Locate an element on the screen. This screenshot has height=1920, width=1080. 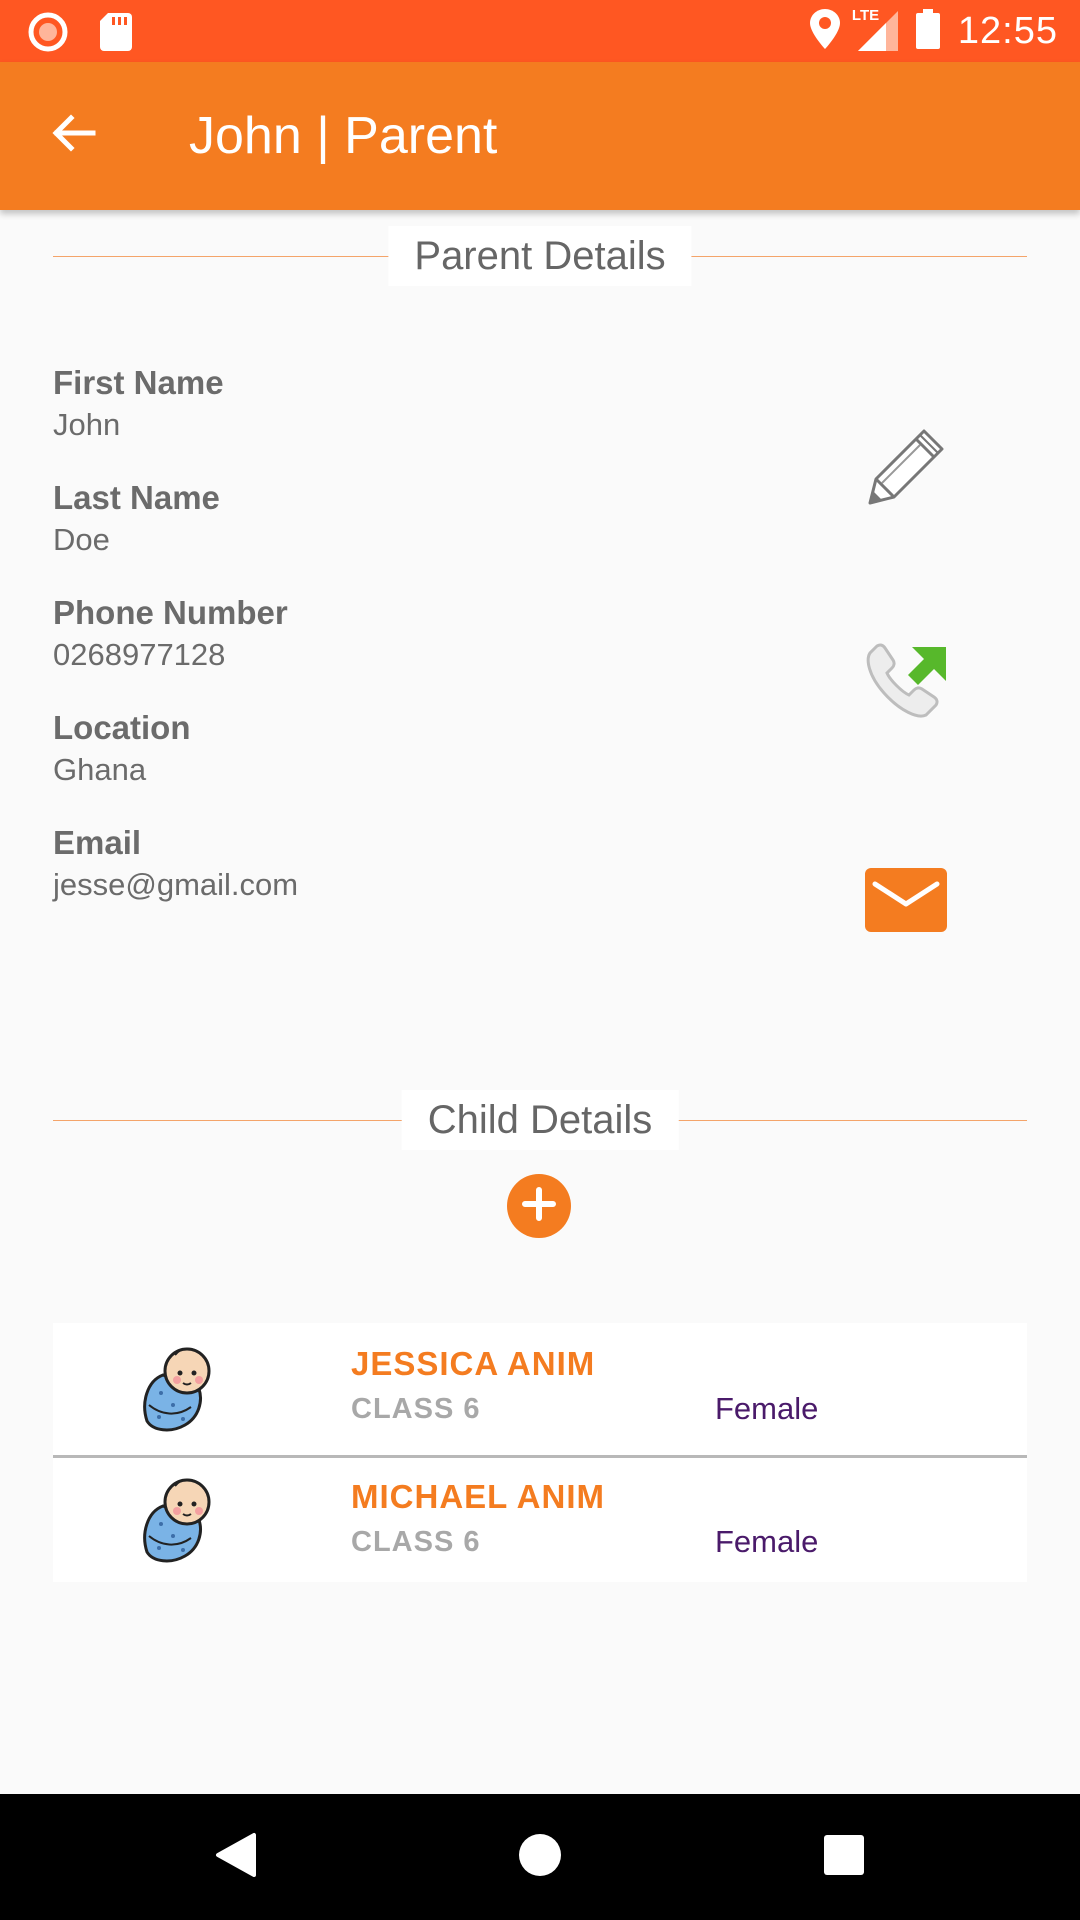
location-field: Location Ghana is located at coordinates (122, 750).